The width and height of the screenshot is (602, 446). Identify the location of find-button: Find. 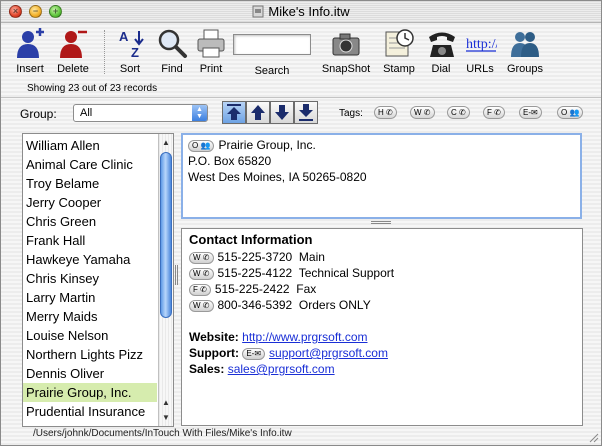
(172, 51).